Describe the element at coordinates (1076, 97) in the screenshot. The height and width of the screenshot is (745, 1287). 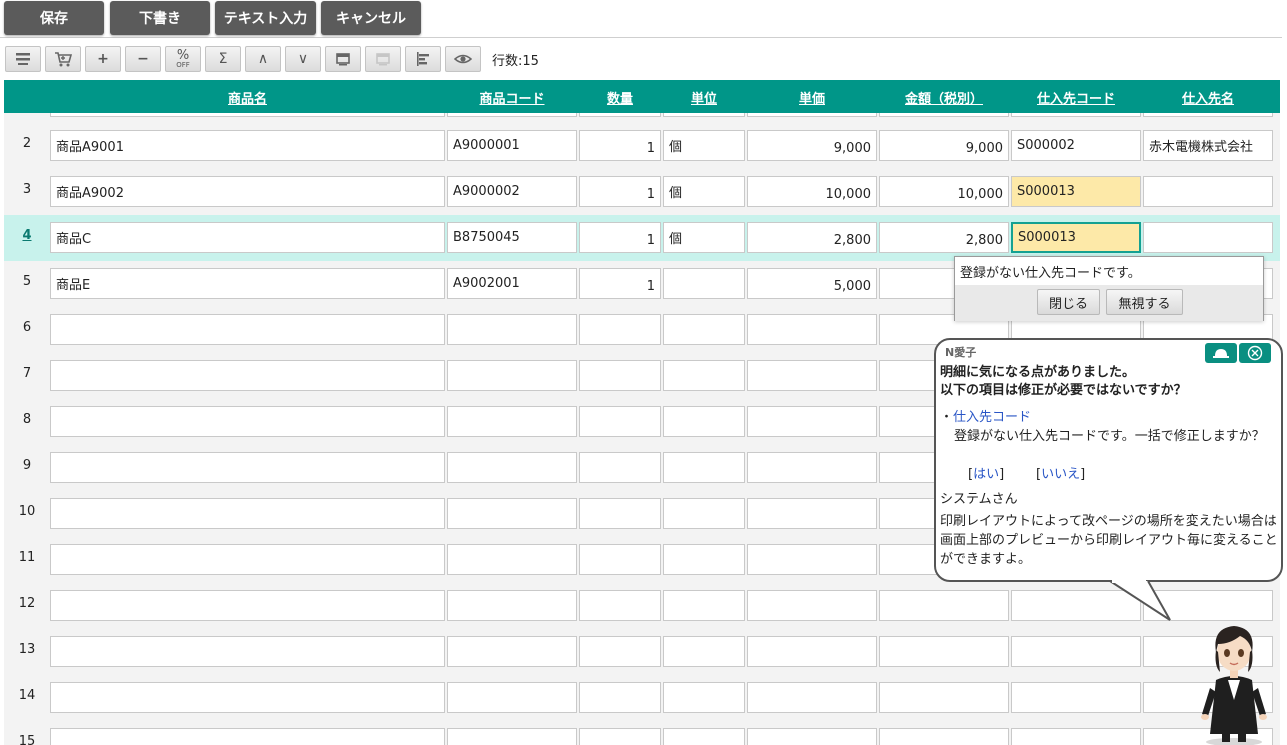
I see `col-header-supplier-code: 仕入先コード` at that location.